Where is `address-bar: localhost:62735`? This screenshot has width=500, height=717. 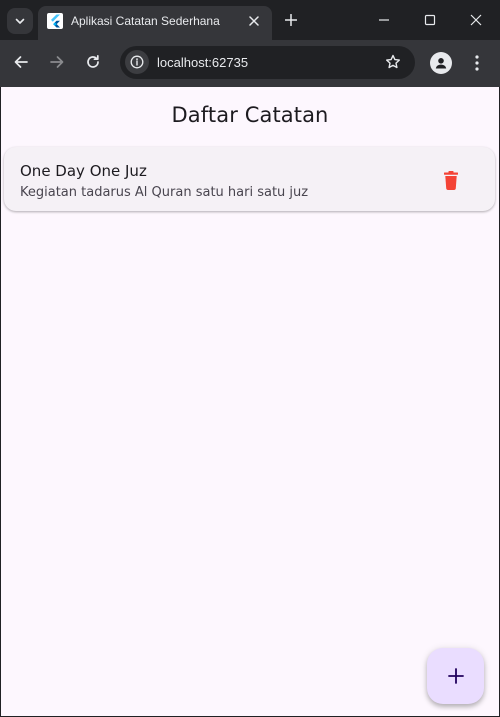 address-bar: localhost:62735 is located at coordinates (267, 62).